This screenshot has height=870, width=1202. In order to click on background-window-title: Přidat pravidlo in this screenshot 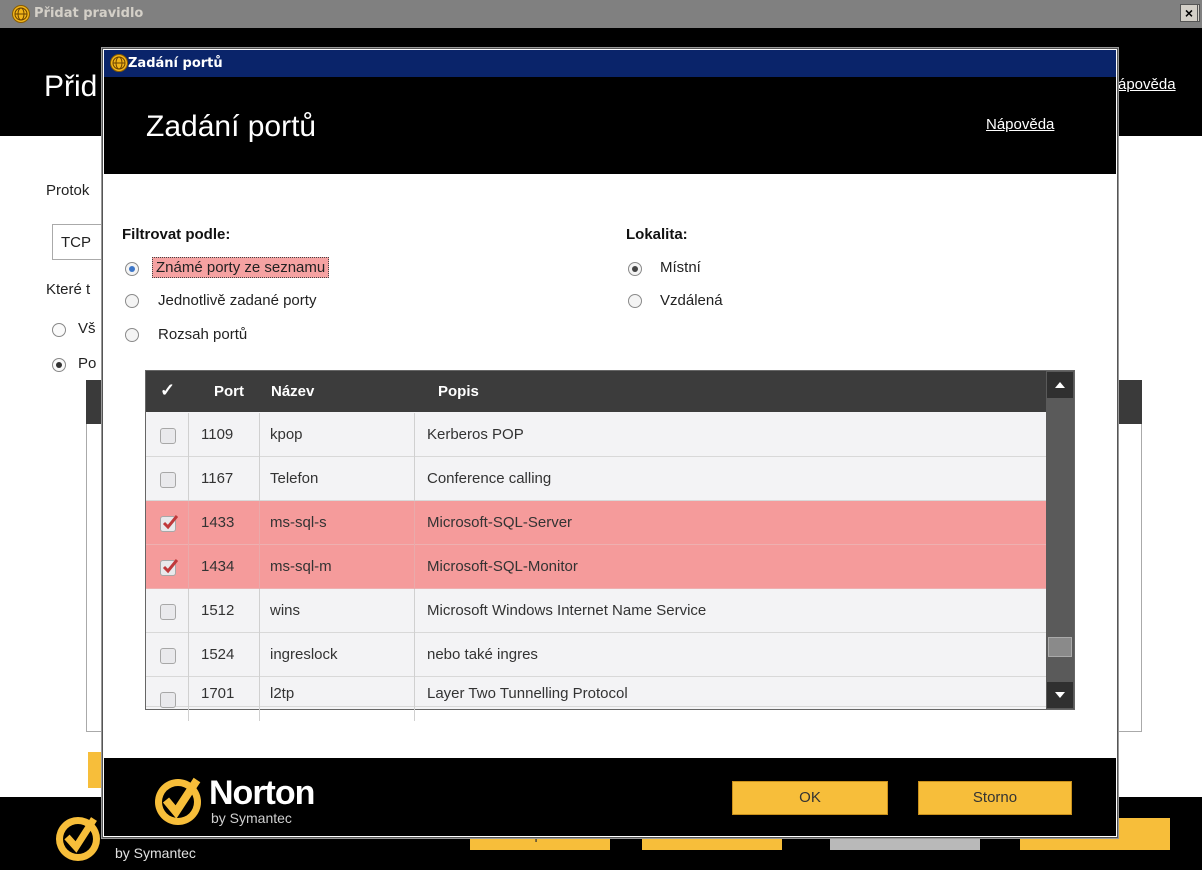, I will do `click(89, 13)`.